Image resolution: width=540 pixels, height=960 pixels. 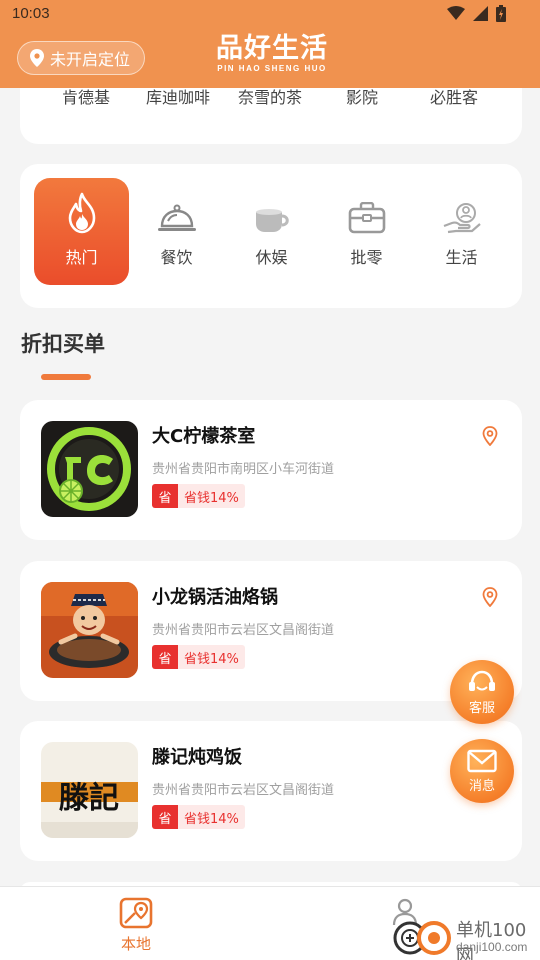 What do you see at coordinates (482, 680) in the screenshot?
I see `headset-icon` at bounding box center [482, 680].